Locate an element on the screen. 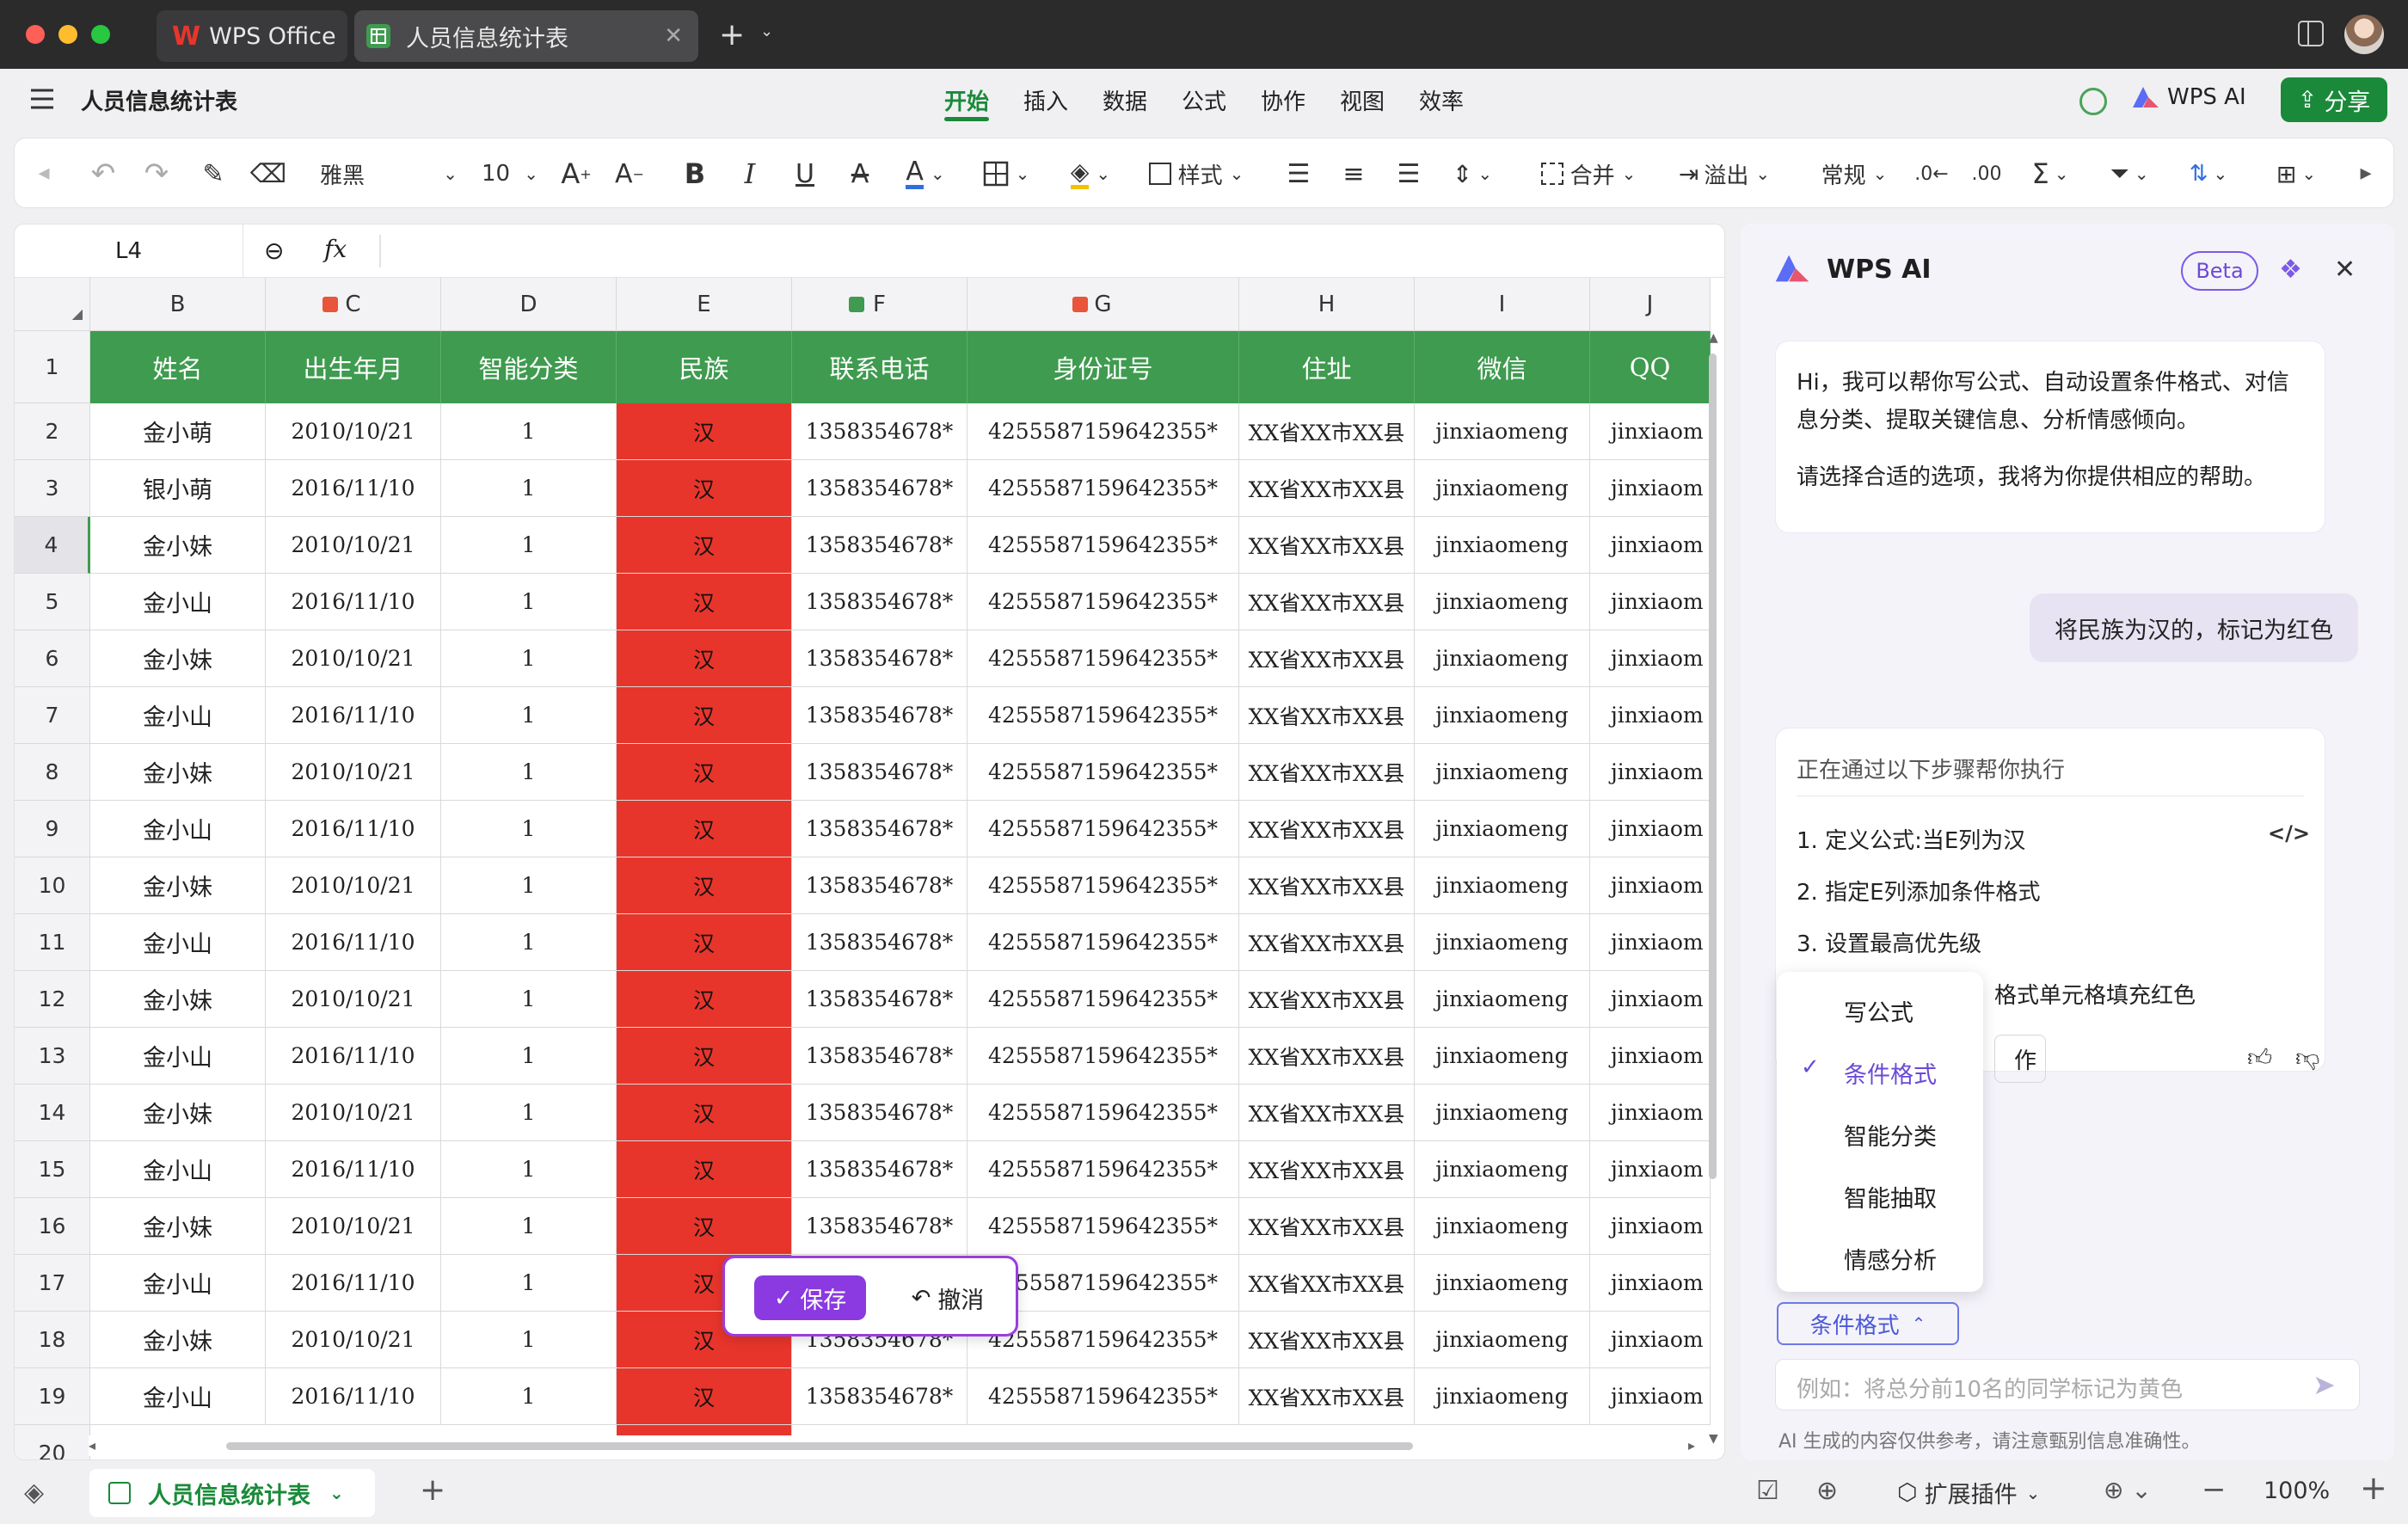 This screenshot has height=1524, width=2408. row-header-10: 10 is located at coordinates (52, 885).